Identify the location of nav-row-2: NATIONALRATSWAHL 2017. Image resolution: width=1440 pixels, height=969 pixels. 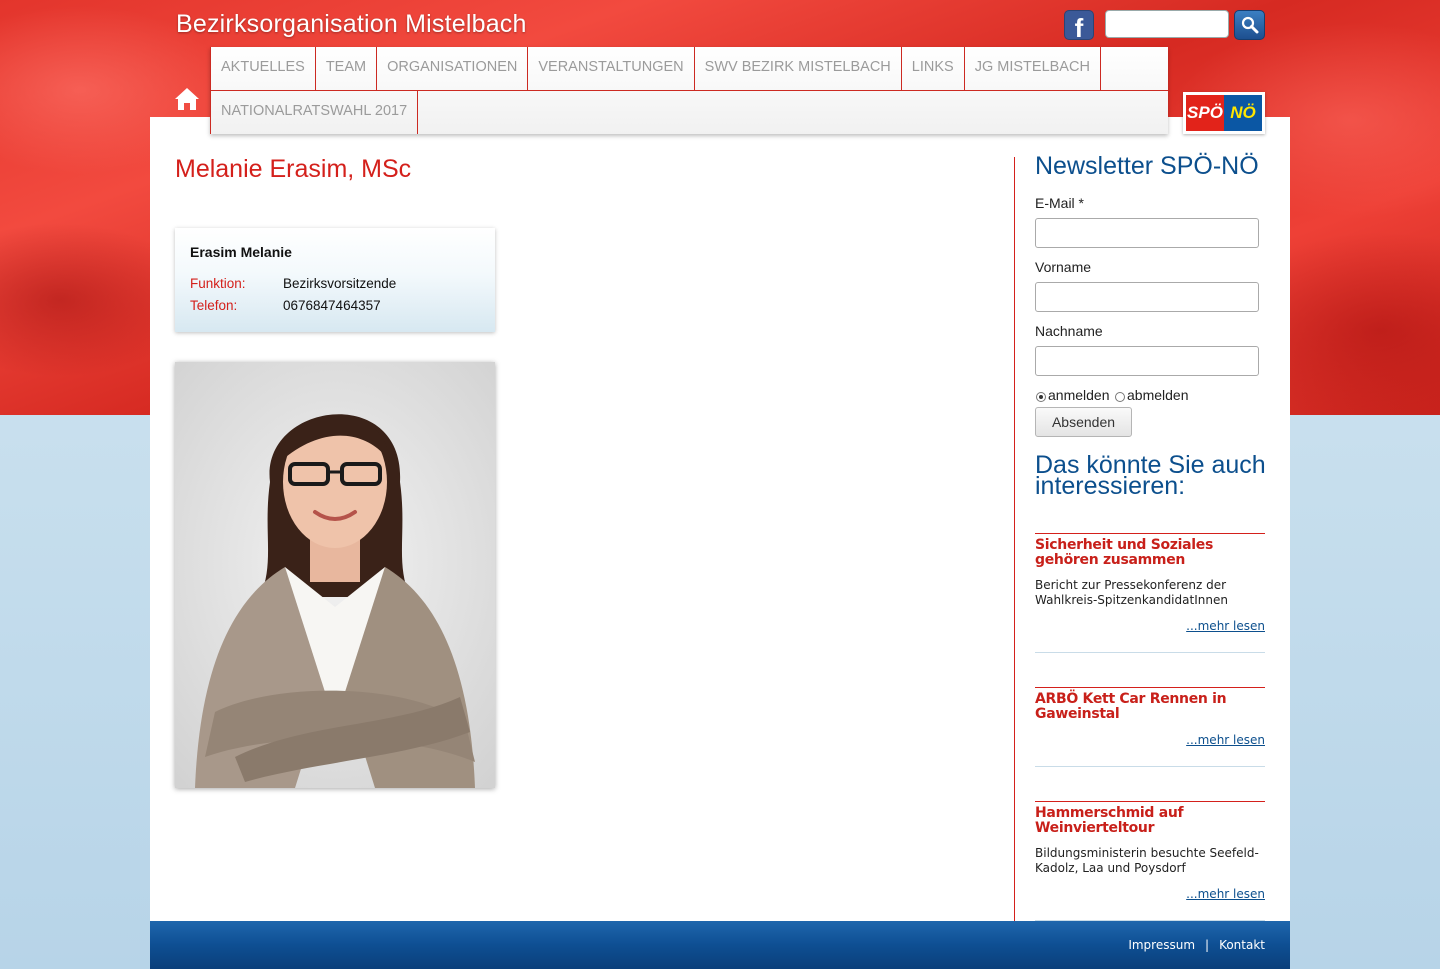
(314, 112).